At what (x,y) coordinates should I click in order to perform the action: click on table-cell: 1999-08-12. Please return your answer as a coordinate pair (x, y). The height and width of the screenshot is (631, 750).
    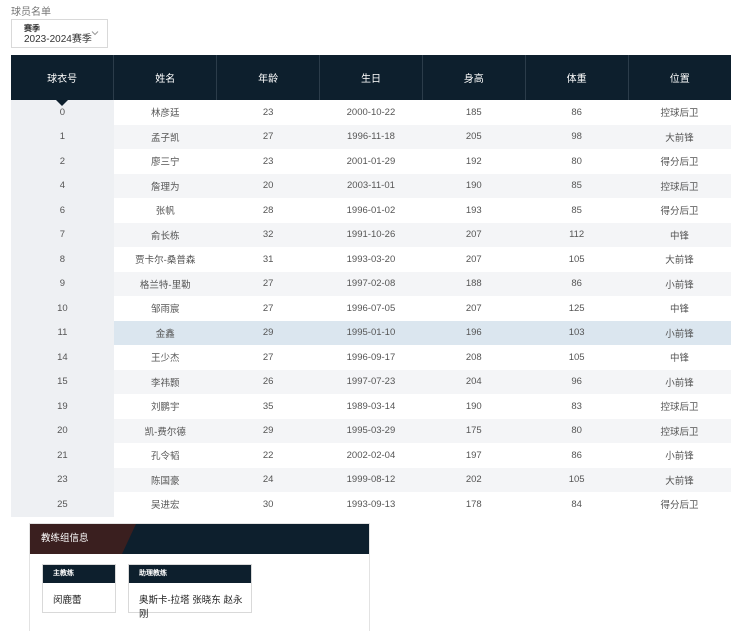
    Looking at the image, I should click on (371, 479).